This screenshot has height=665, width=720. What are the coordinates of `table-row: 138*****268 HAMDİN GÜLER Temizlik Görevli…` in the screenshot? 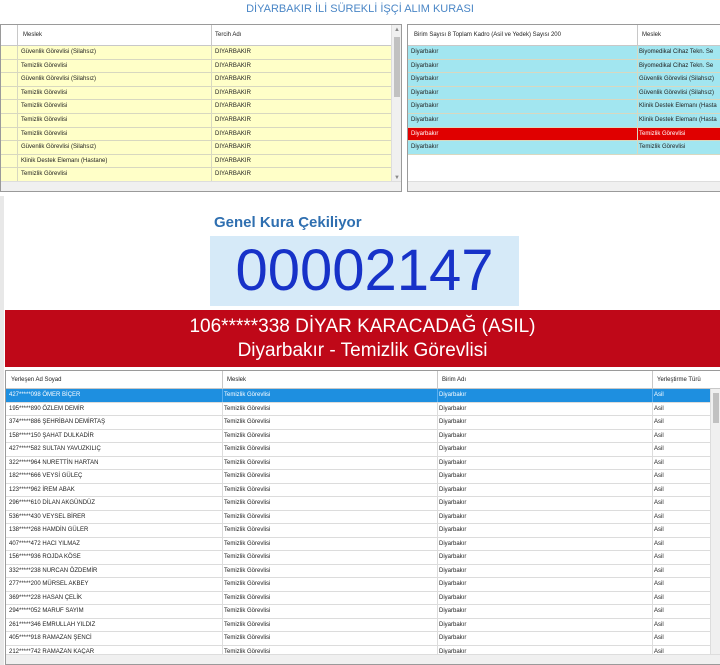 It's located at (363, 531).